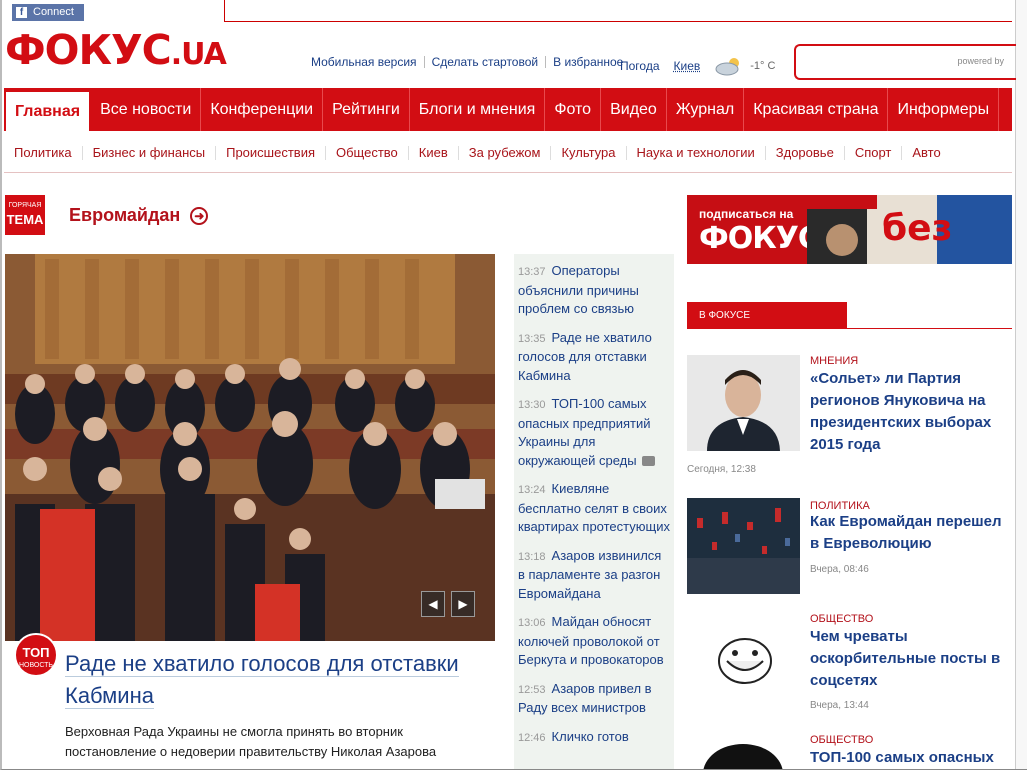  What do you see at coordinates (364, 62) in the screenshot?
I see `mobile-version-link: Мобильная версия` at bounding box center [364, 62].